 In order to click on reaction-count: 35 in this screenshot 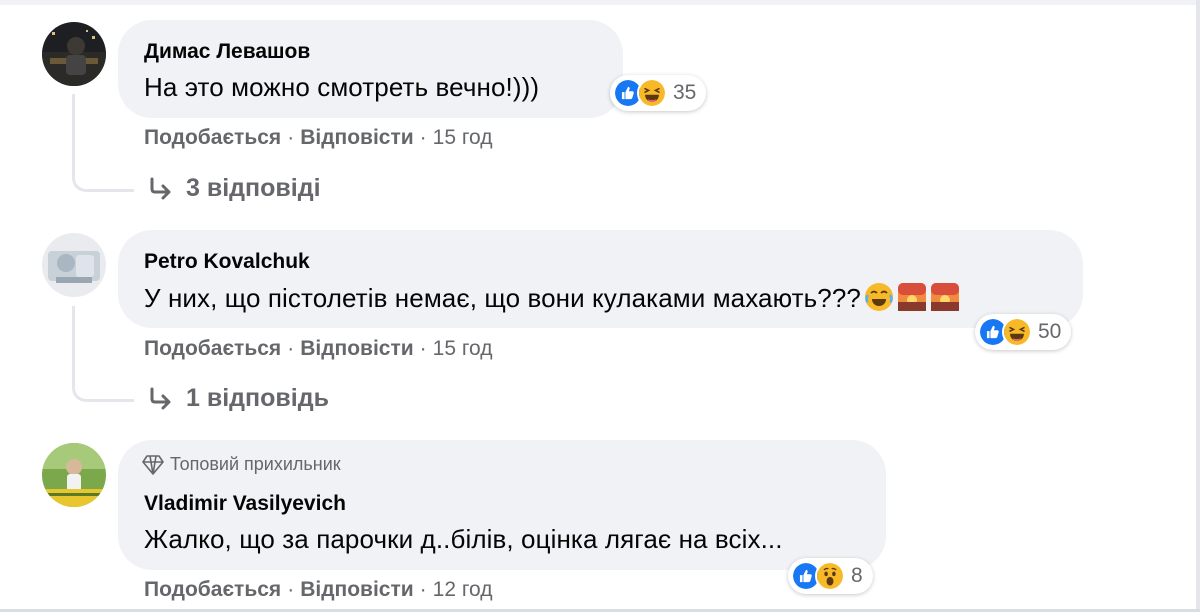, I will do `click(685, 92)`.